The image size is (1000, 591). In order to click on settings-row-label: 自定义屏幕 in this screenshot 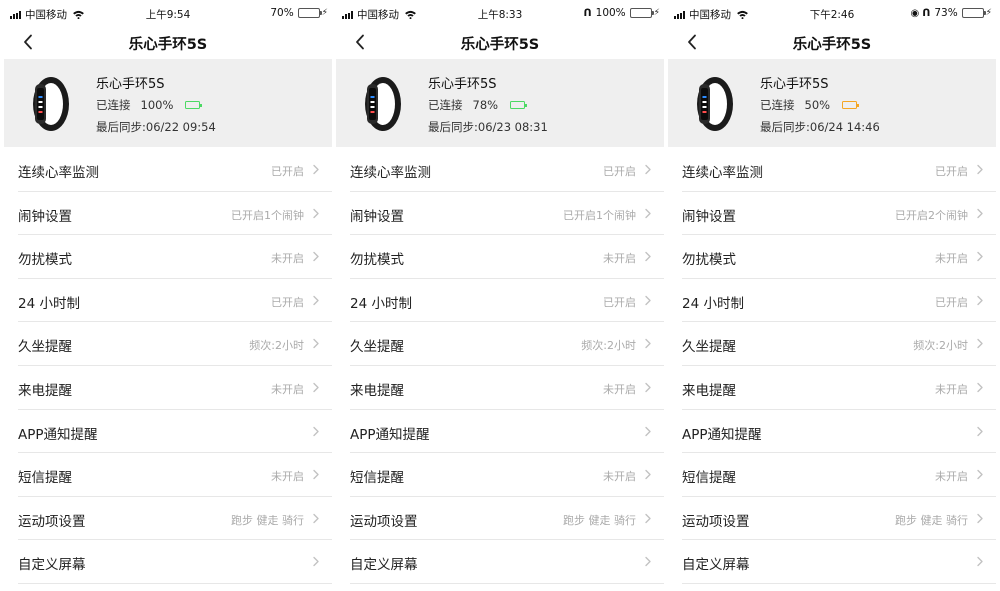, I will do `click(52, 565)`.